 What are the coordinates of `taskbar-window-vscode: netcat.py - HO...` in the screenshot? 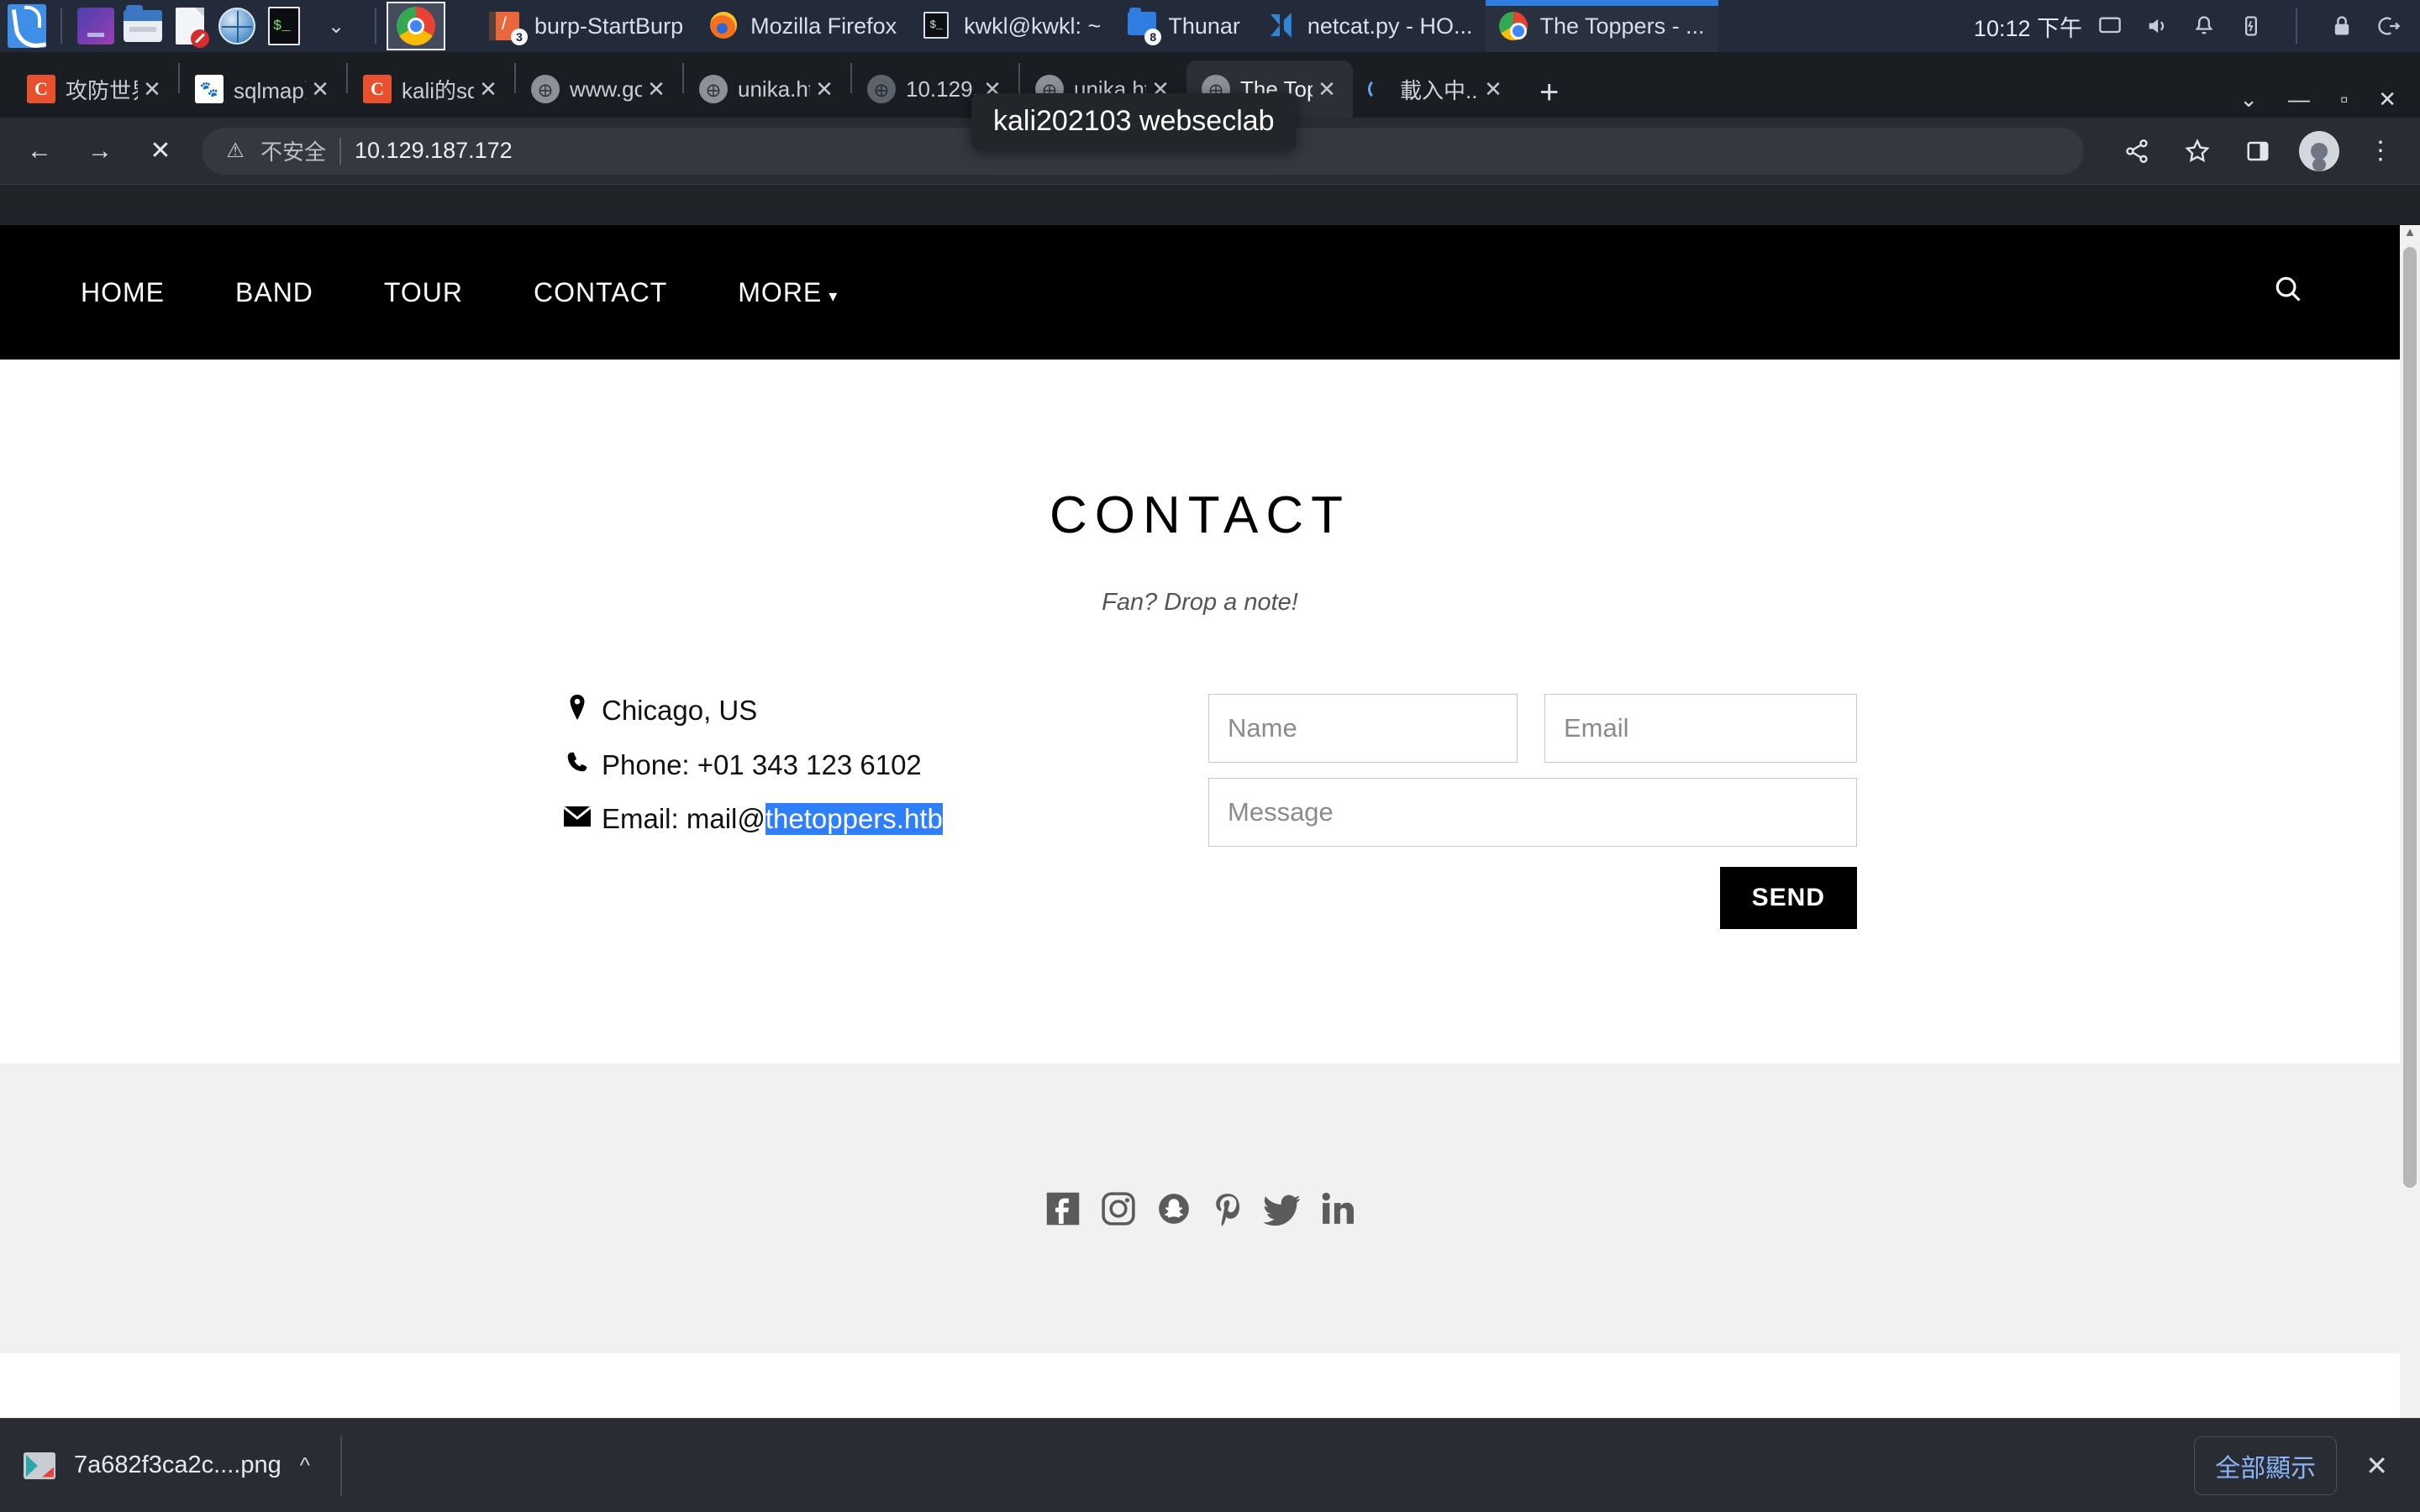 It's located at (1370, 26).